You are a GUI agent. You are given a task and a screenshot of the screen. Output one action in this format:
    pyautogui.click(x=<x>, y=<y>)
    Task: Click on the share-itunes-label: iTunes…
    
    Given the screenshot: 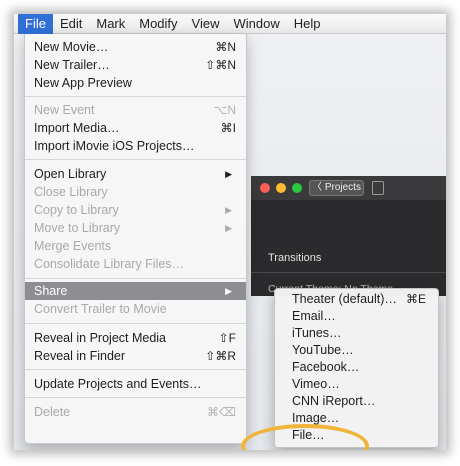 What is the action you would take?
    pyautogui.click(x=317, y=333)
    